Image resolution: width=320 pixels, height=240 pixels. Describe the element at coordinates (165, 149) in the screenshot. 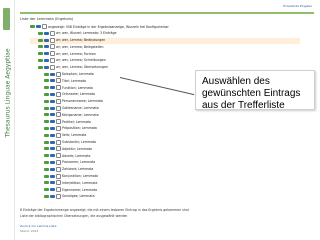

I see `tree-row: Adjektiv; Lemmata` at that location.